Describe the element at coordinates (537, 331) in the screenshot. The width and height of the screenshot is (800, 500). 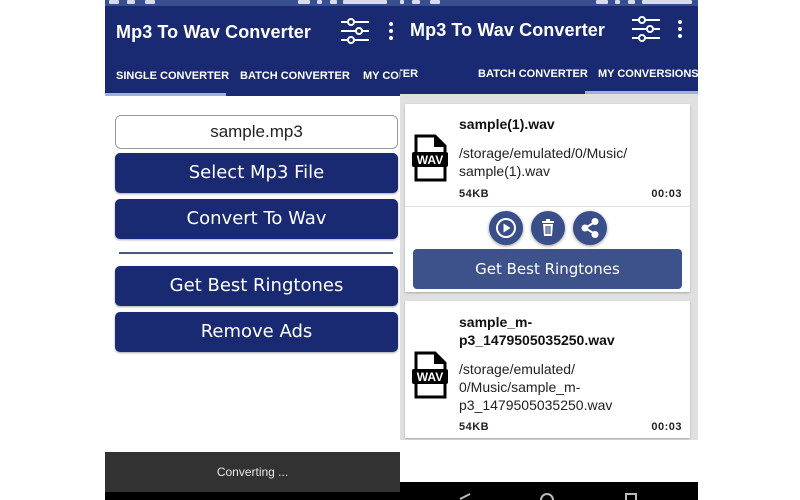
I see `file-name: sample_m-p3_1479505035250.wav` at that location.